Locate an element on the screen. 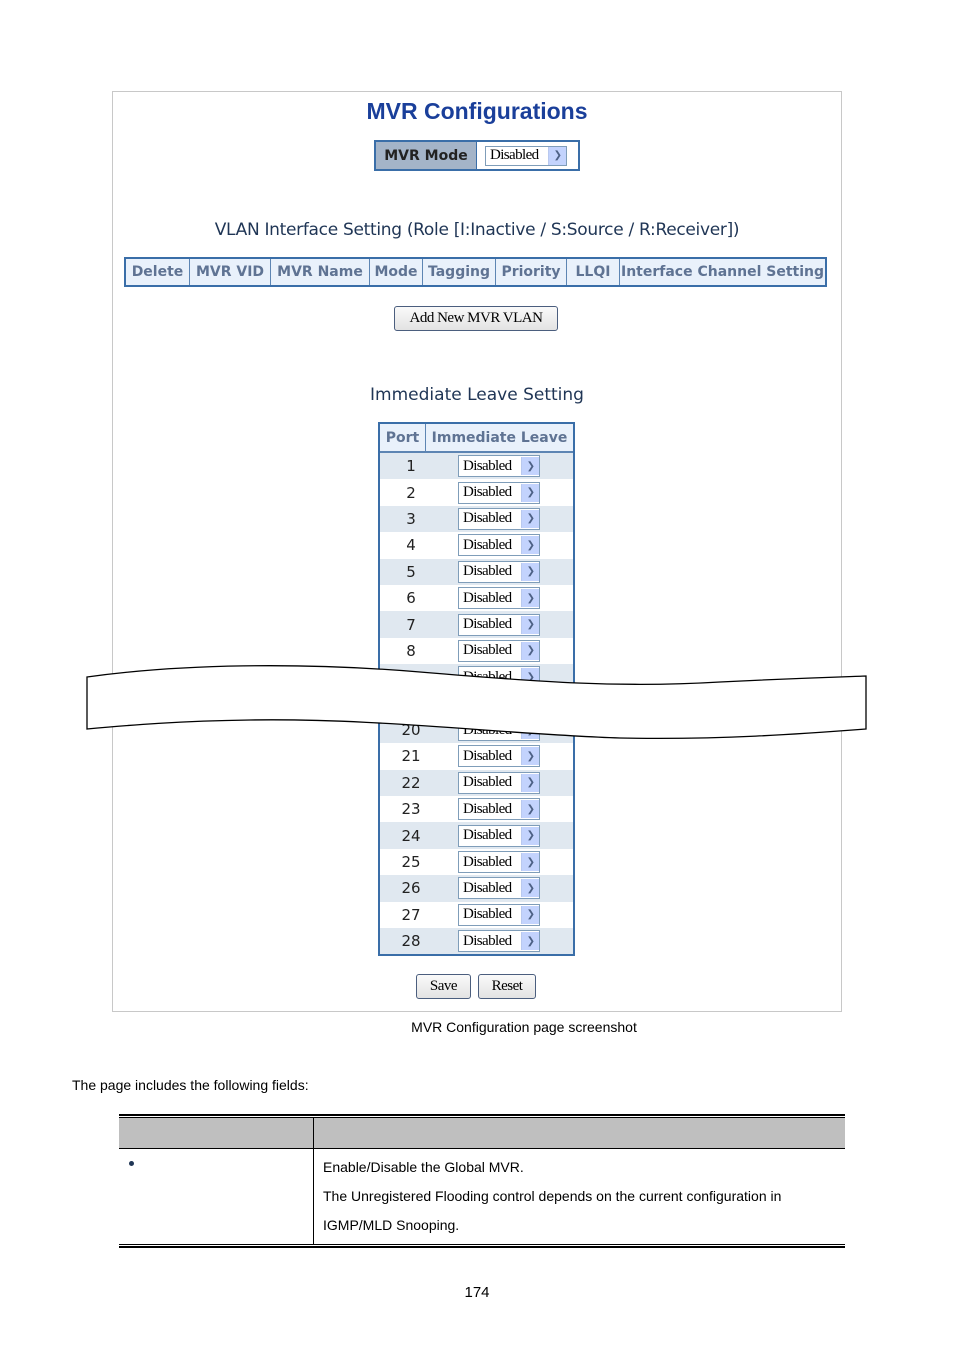  fields-table-header is located at coordinates (482, 1133).